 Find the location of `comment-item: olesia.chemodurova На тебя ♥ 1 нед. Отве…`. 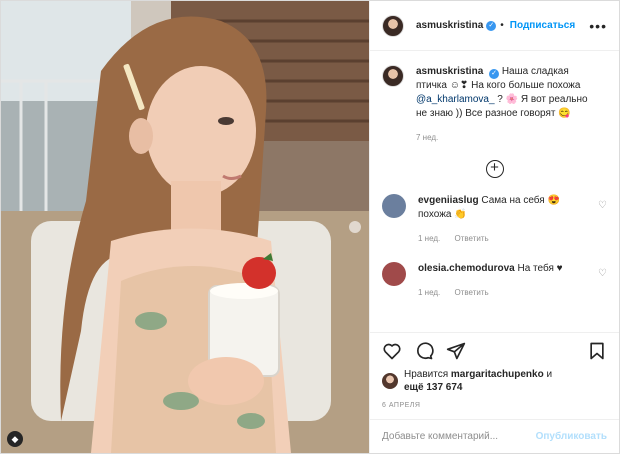

comment-item: olesia.chemodurova На тебя ♥ 1 нед. Отве… is located at coordinates (494, 281).